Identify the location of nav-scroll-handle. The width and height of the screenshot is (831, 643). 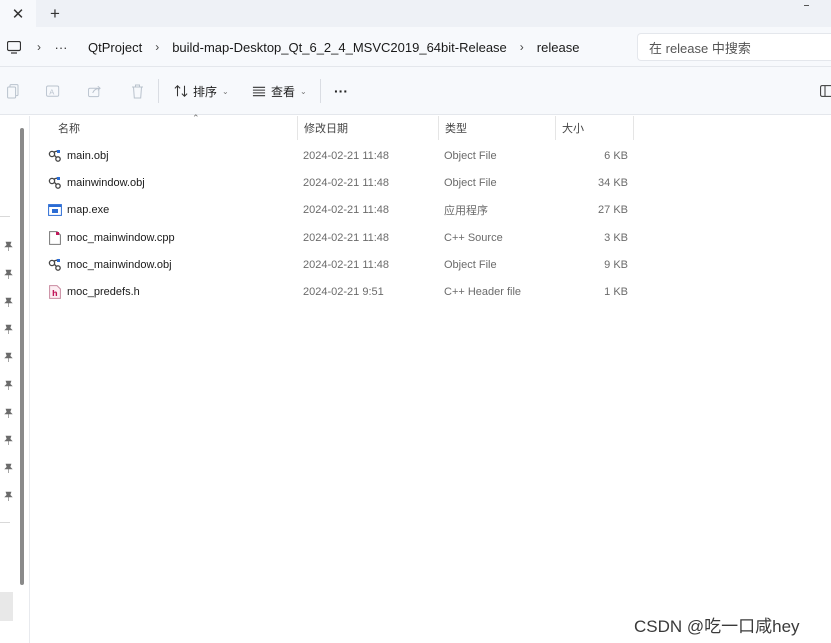
(6, 606).